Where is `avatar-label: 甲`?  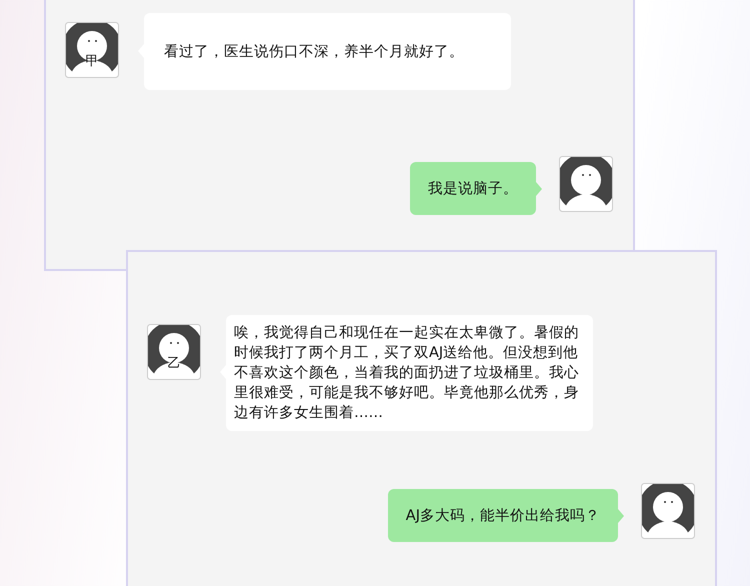
avatar-label: 甲 is located at coordinates (92, 62).